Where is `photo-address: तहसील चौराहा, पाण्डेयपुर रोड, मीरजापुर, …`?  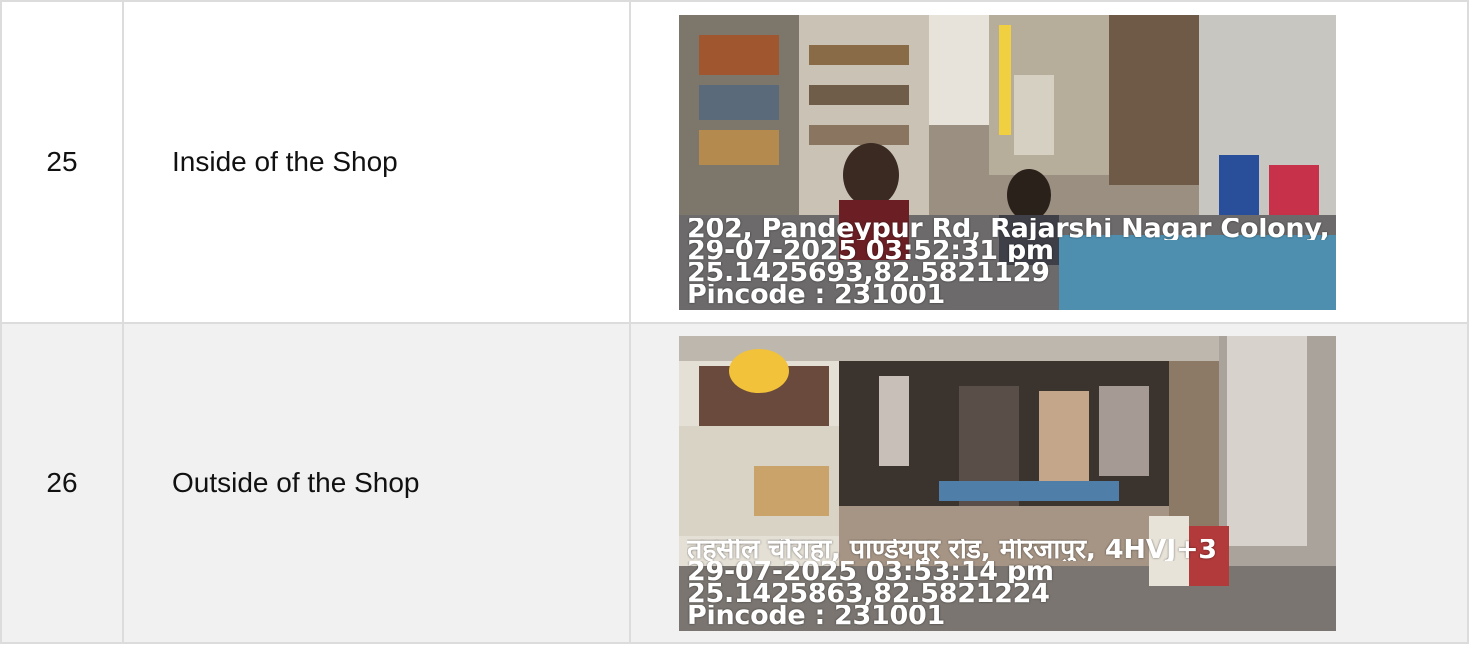 photo-address: तहसील चौराहा, पाण्डेयपुर रोड, मीरजापुर, … is located at coordinates (952, 549).